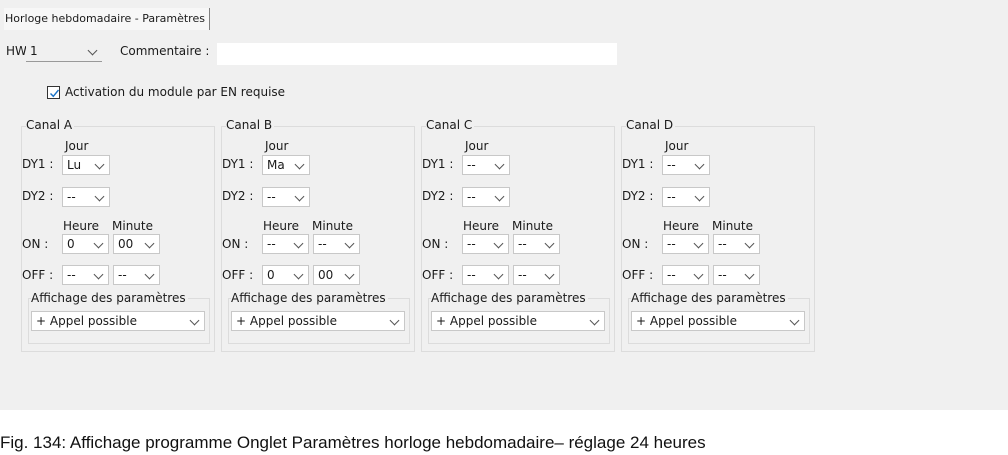  What do you see at coordinates (276, 165) in the screenshot?
I see `canal-b-dy1-select-value: Ma` at bounding box center [276, 165].